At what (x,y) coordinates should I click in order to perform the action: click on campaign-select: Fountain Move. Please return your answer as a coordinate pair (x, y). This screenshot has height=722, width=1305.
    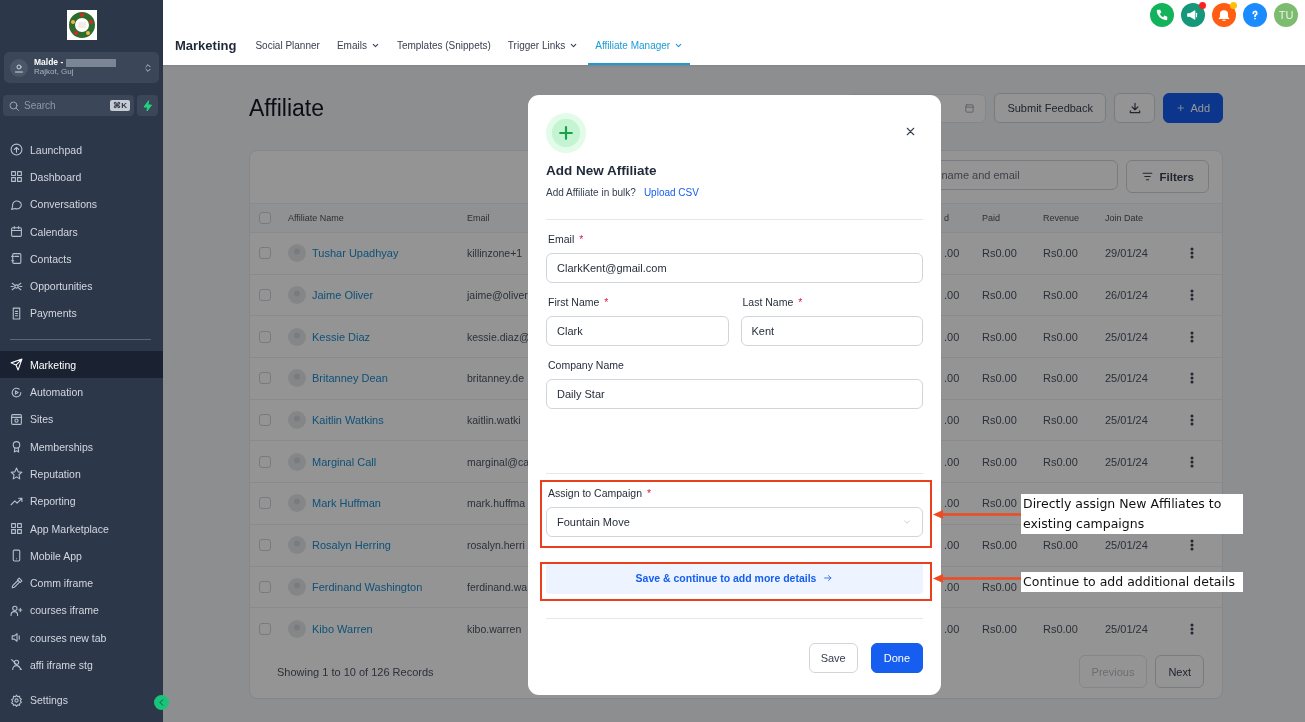
    Looking at the image, I should click on (734, 522).